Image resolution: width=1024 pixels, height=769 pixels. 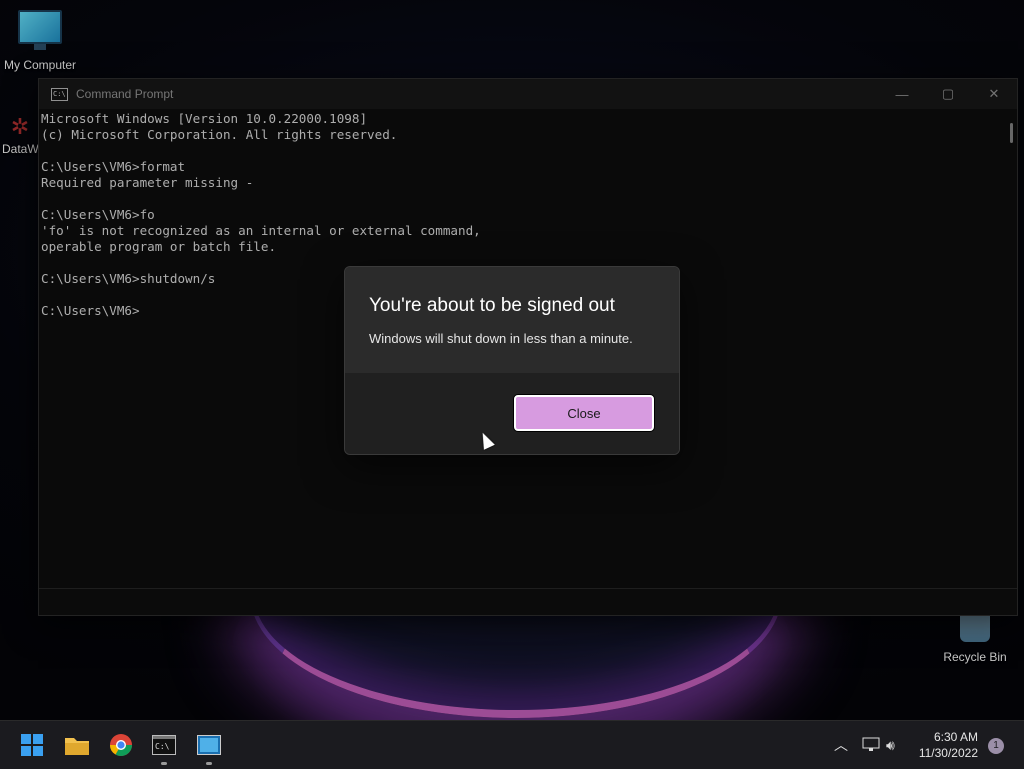 I want to click on taskbar-clock: 6:30 AM 11/30/2022, so click(x=948, y=745).